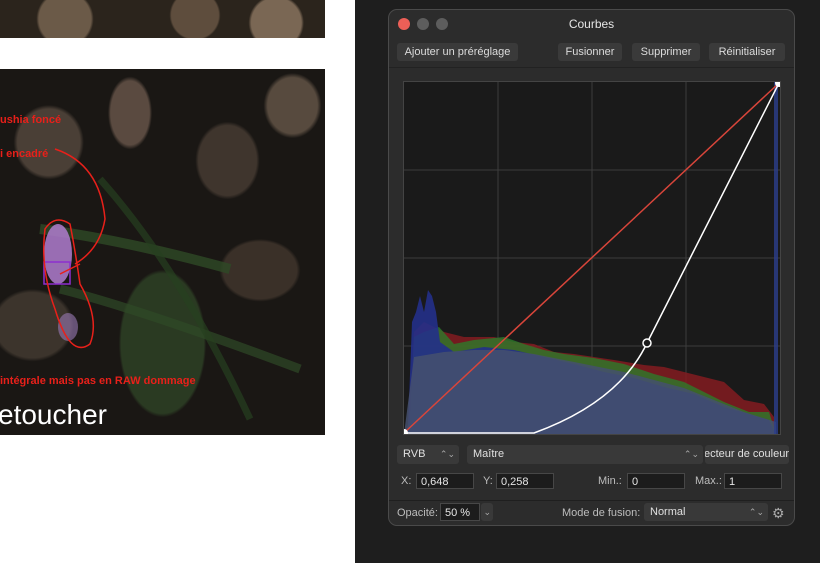 The image size is (820, 563). What do you see at coordinates (24, 154) in the screenshot?
I see `annotation-text-2: i encadré` at bounding box center [24, 154].